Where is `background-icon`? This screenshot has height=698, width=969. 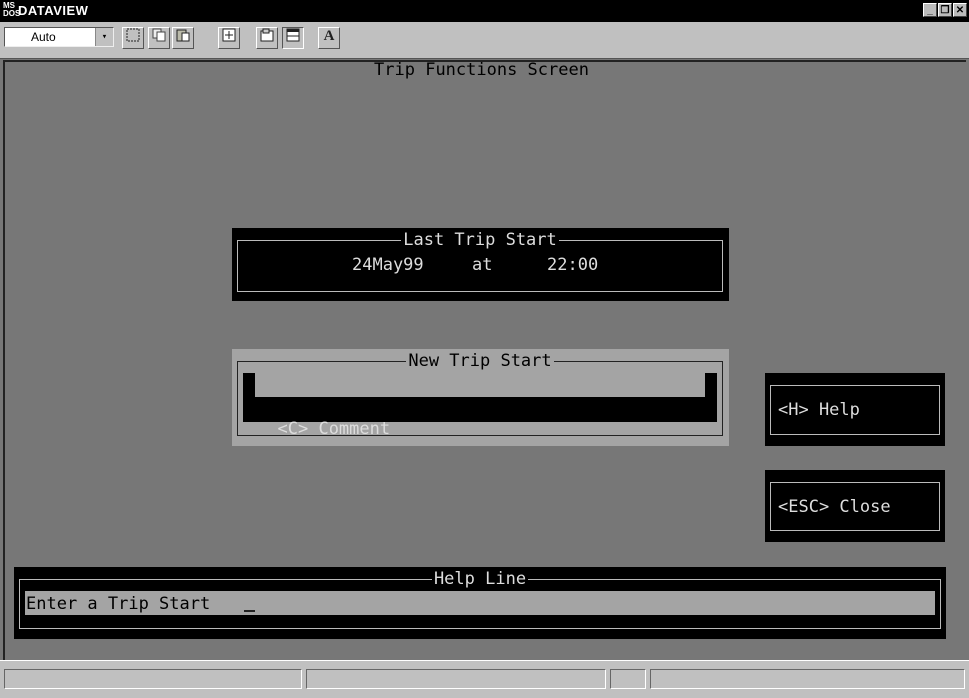
background-icon is located at coordinates (293, 38).